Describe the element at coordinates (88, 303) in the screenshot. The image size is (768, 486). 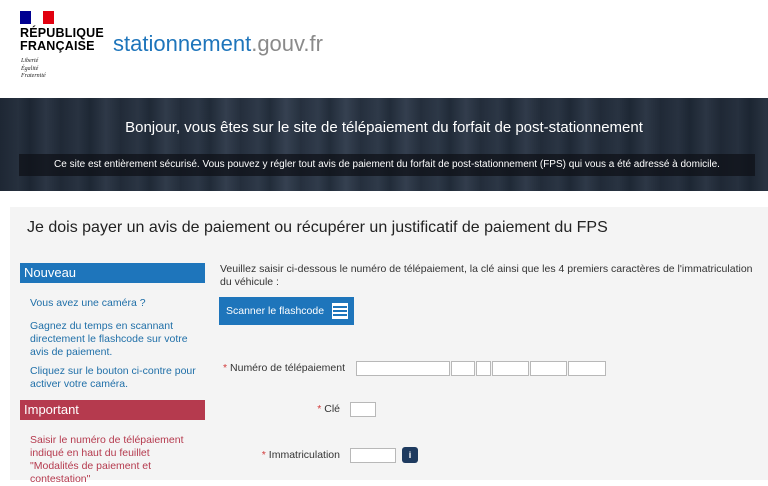
I see `camera-question: Vous avez une caméra ?` at that location.